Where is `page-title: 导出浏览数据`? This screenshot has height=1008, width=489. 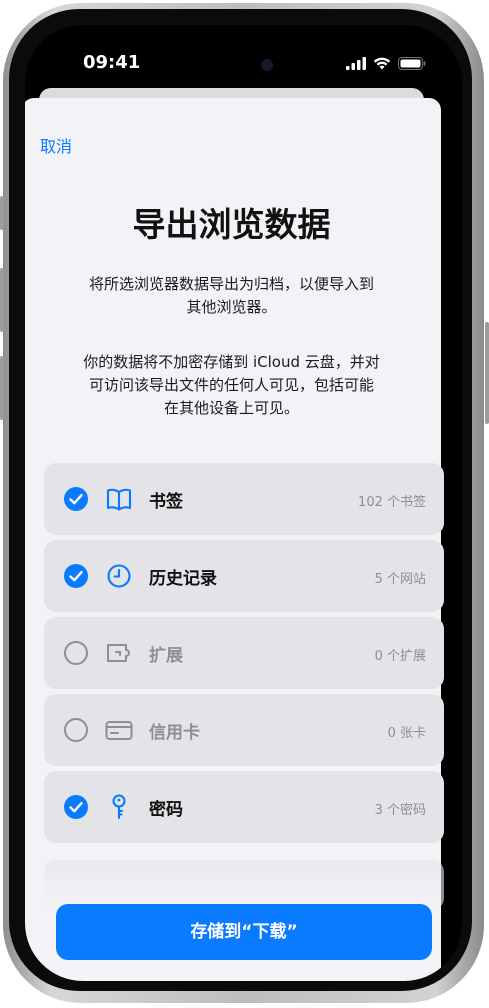 page-title: 导出浏览数据 is located at coordinates (231, 224).